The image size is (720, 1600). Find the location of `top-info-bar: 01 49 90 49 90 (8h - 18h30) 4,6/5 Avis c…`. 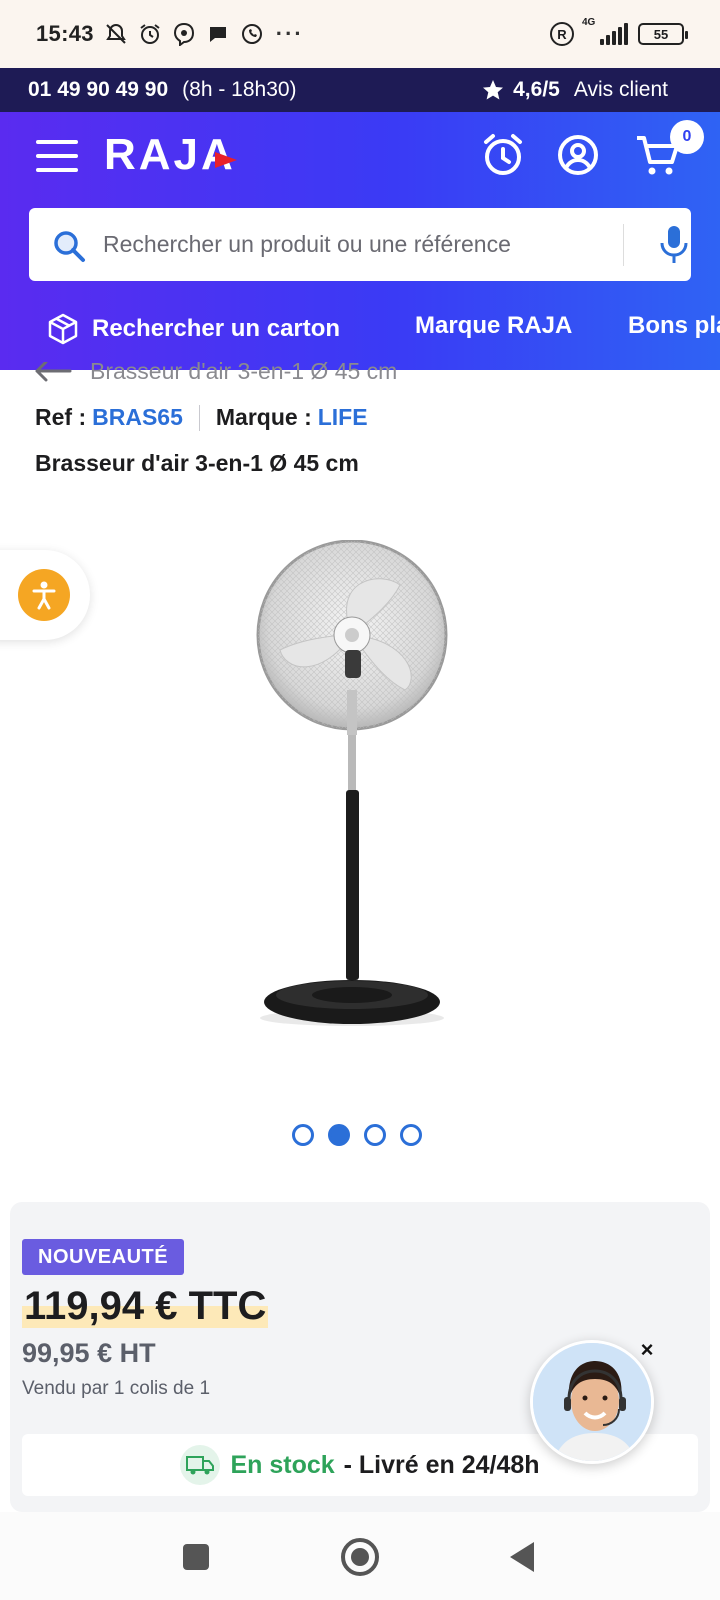

top-info-bar: 01 49 90 49 90 (8h - 18h30) 4,6/5 Avis c… is located at coordinates (360, 90).